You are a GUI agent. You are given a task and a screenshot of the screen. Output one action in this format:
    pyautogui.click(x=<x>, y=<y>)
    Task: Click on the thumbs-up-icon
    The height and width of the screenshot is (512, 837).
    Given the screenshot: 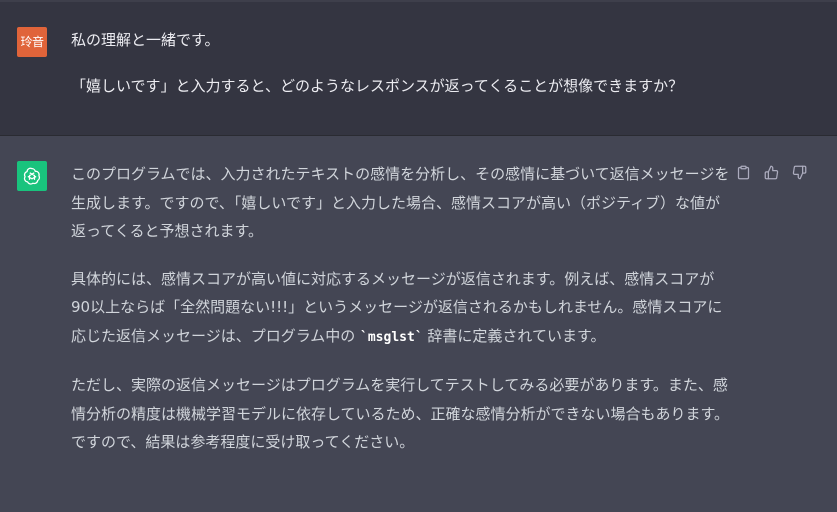 What is the action you would take?
    pyautogui.click(x=771, y=172)
    